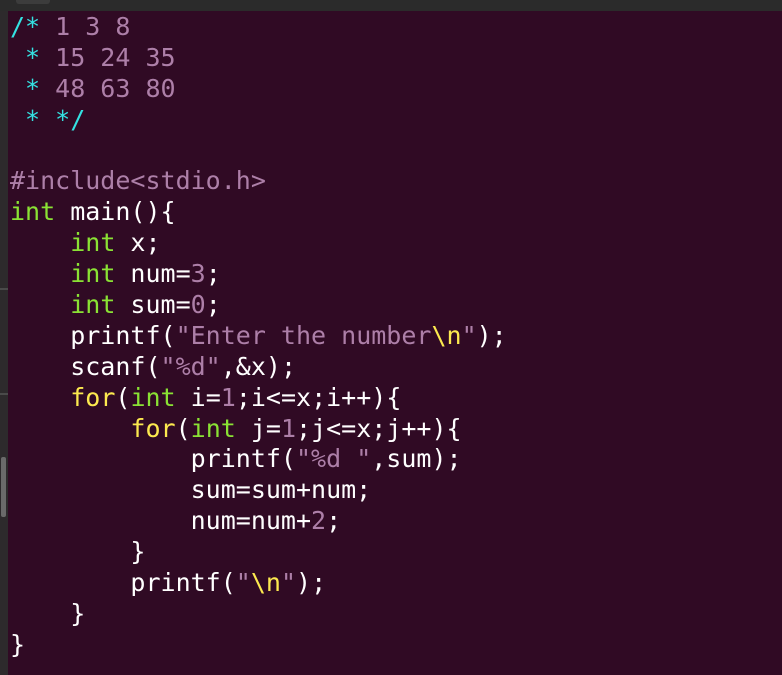  Describe the element at coordinates (394, 274) in the screenshot. I see `code-line: int num=3;` at that location.